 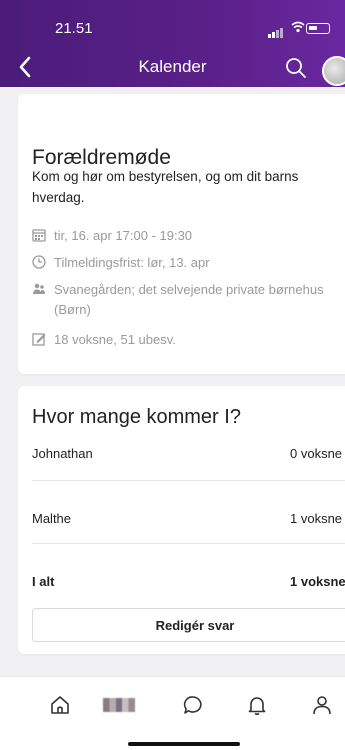 I want to click on wifi-icon, so click(x=298, y=27).